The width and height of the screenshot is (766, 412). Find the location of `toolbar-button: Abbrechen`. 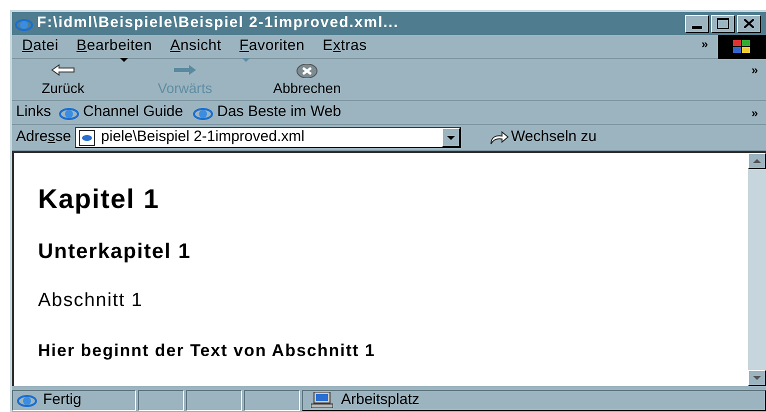

toolbar-button: Abbrechen is located at coordinates (307, 80).